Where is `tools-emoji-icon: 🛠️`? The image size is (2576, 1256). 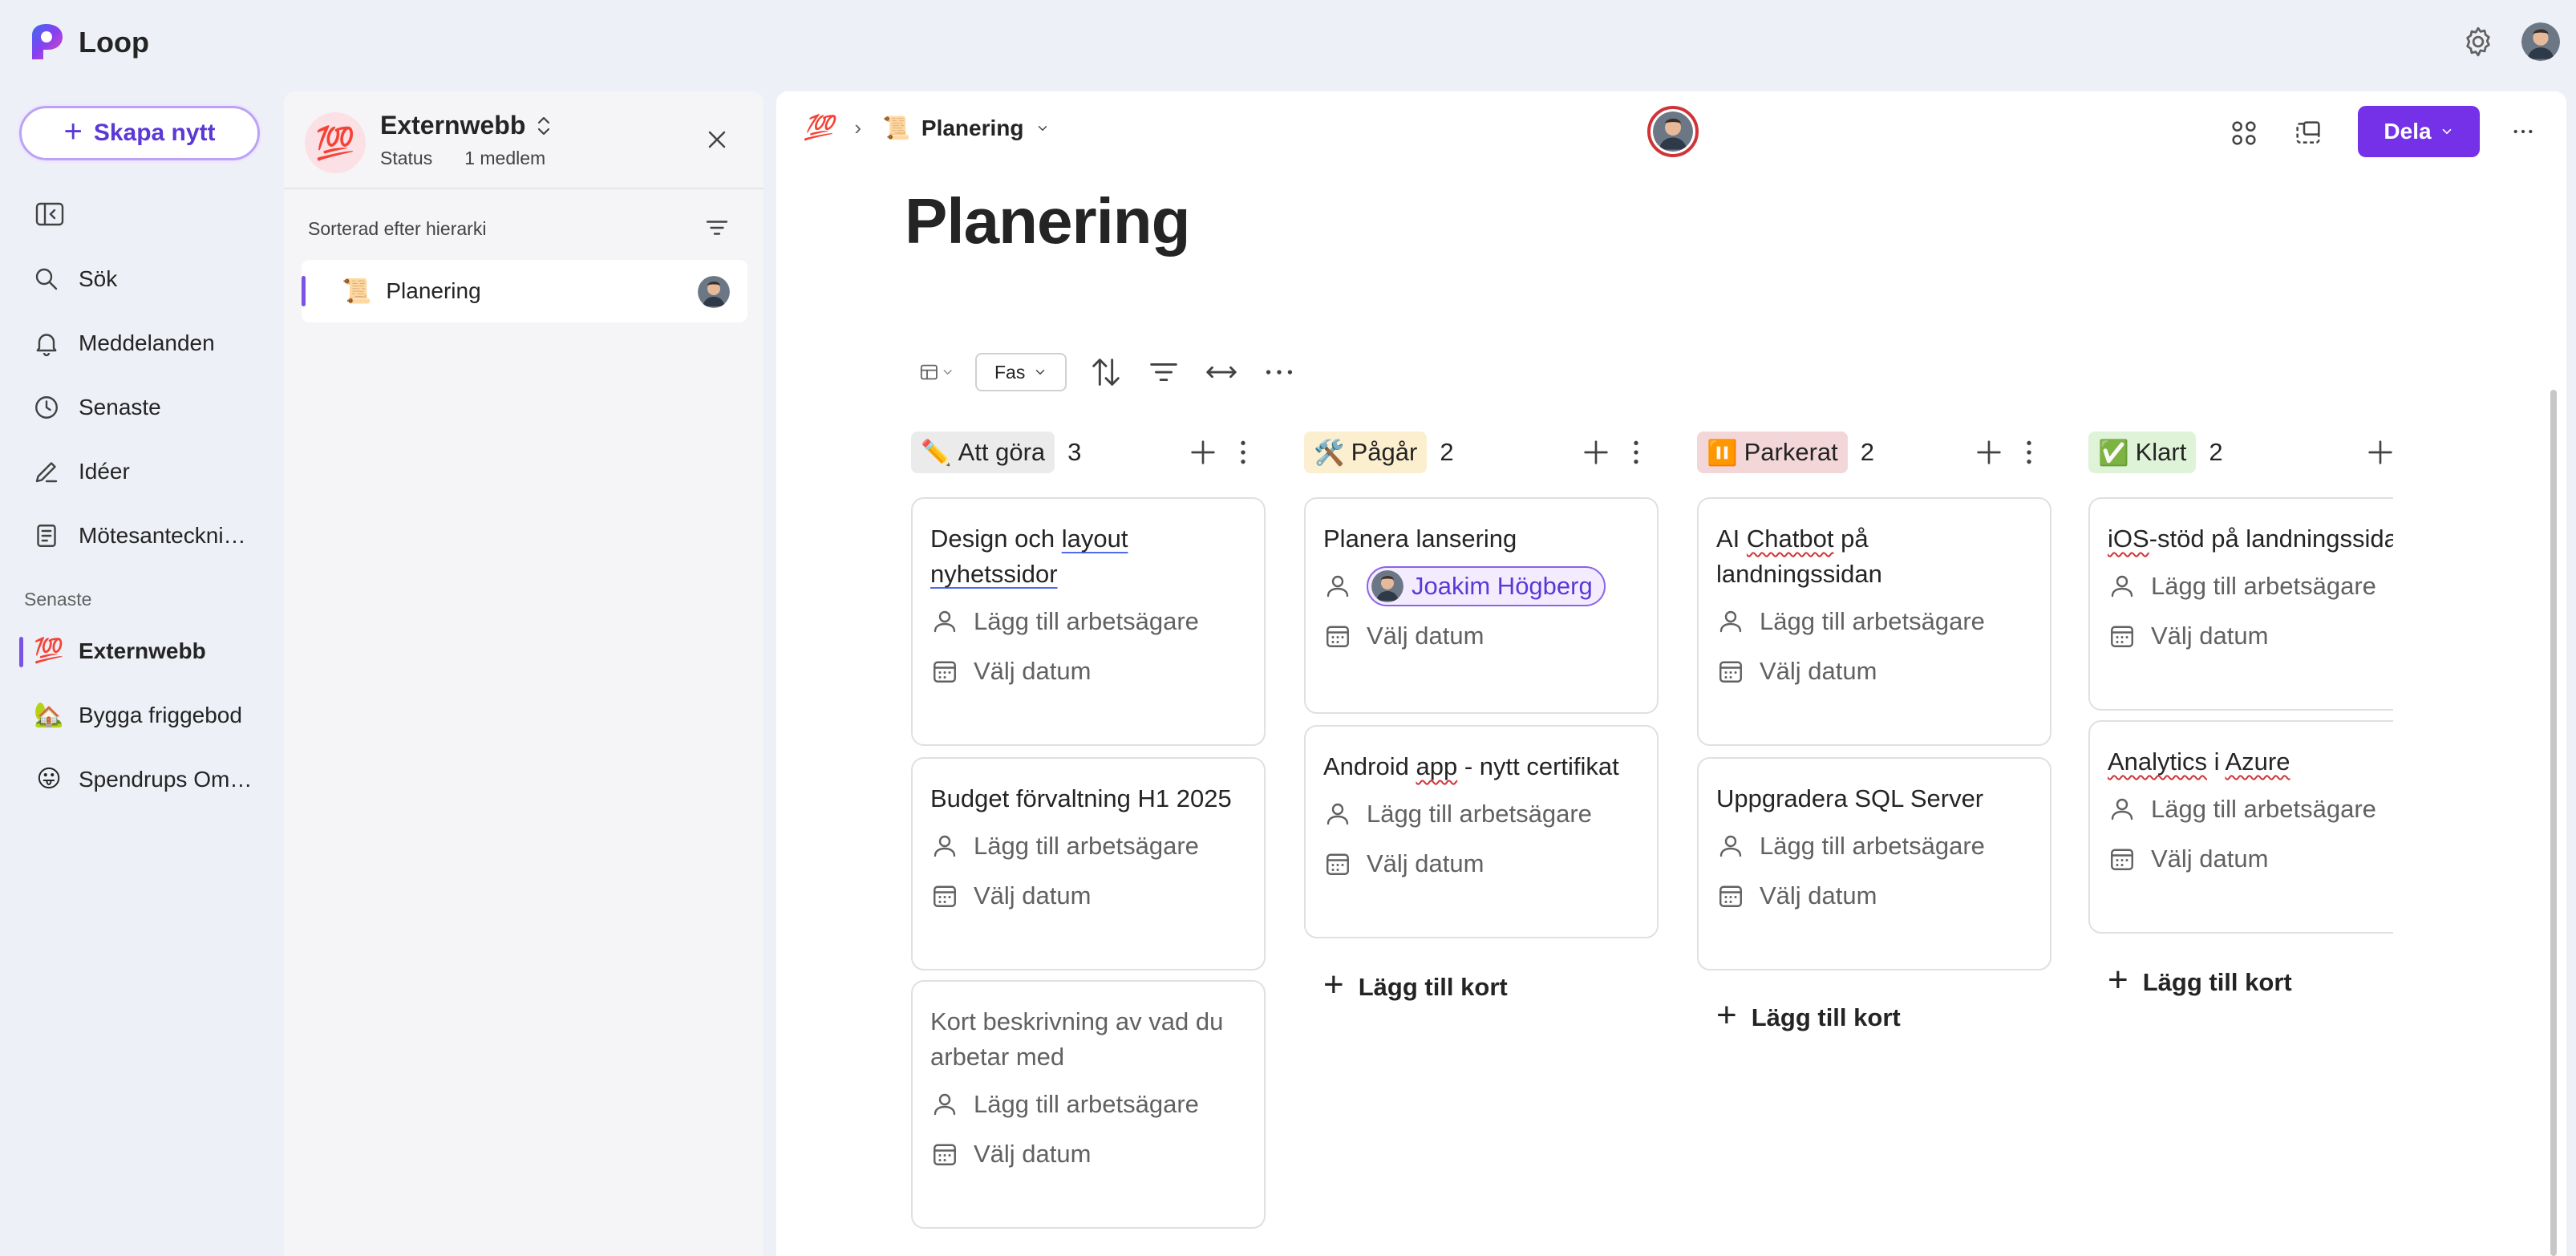 tools-emoji-icon: 🛠️ is located at coordinates (1329, 452).